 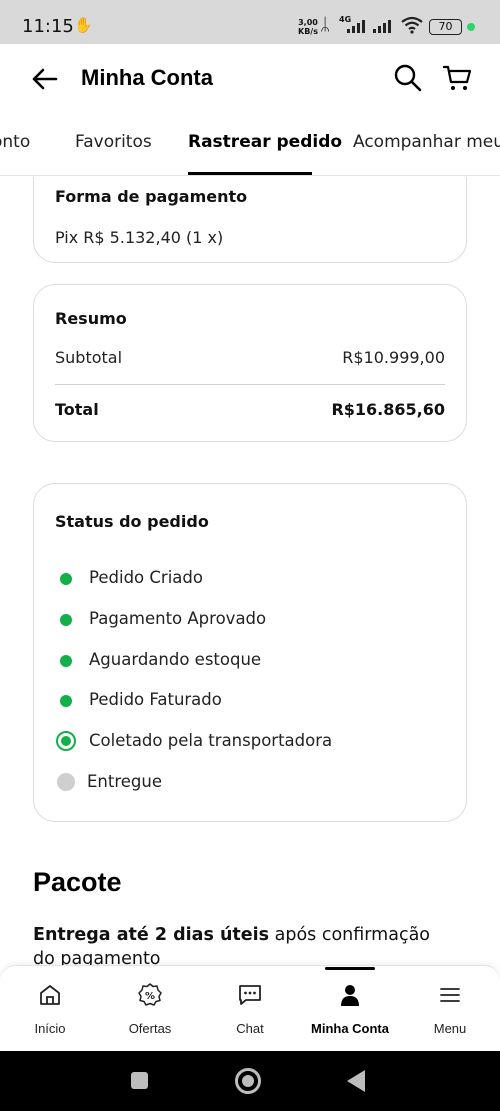 What do you see at coordinates (350, 968) in the screenshot?
I see `active-nav-indicator` at bounding box center [350, 968].